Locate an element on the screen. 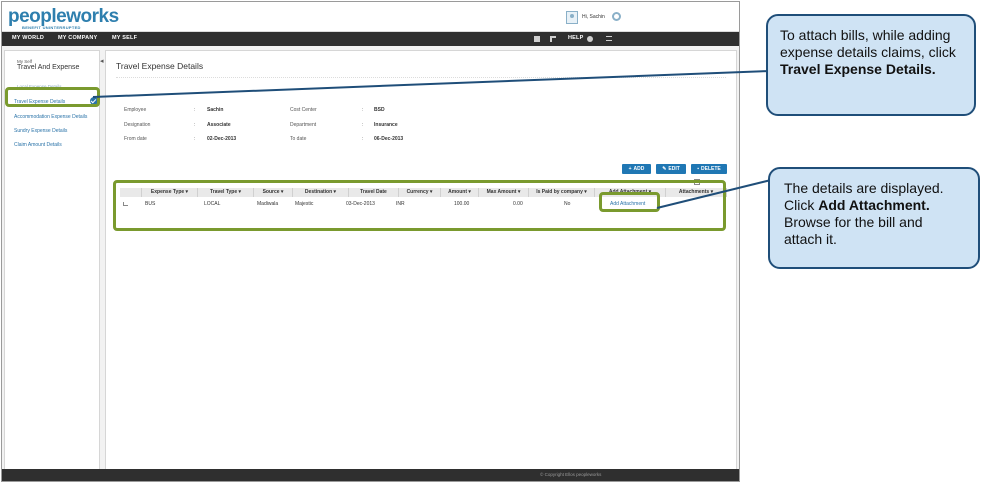 Image resolution: width=983 pixels, height=483 pixels. highlight-add-attachment is located at coordinates (629, 202).